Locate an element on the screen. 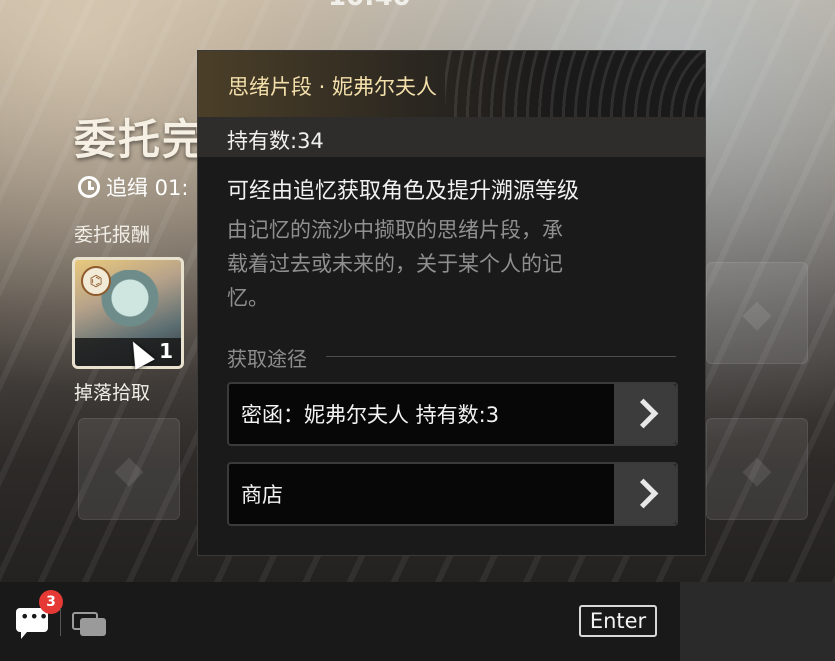  hold-count: 持有数:34 is located at coordinates (275, 141).